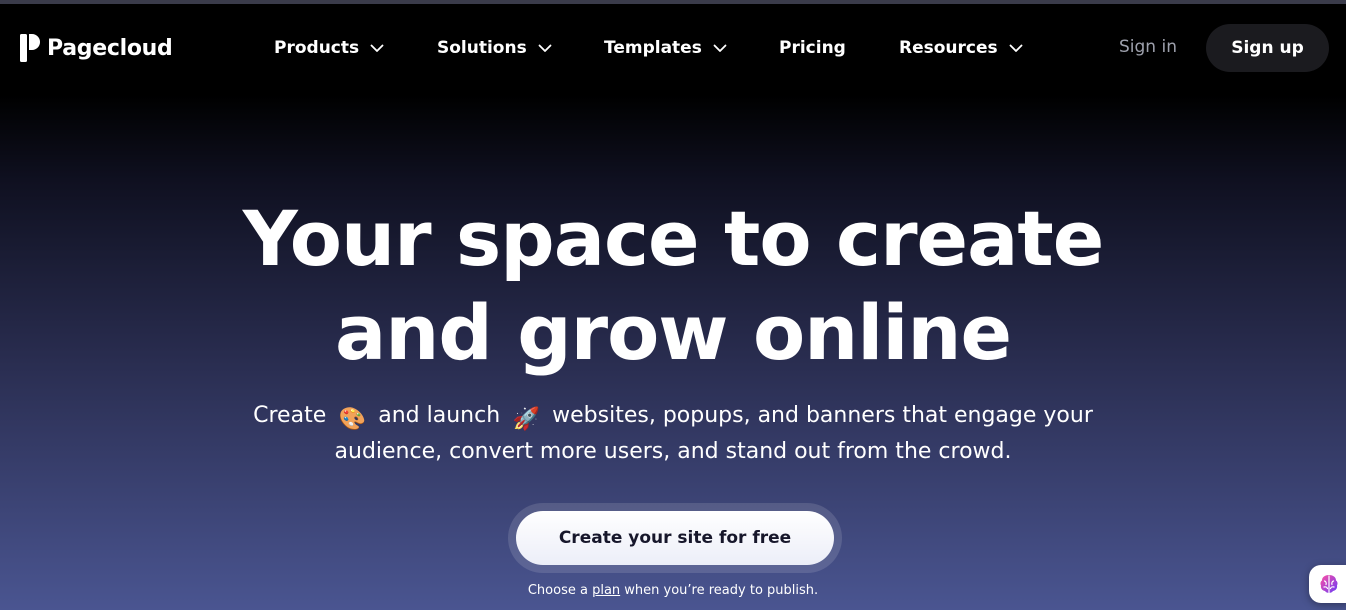  What do you see at coordinates (1267, 48) in the screenshot?
I see `sign-up-button: Sign up` at bounding box center [1267, 48].